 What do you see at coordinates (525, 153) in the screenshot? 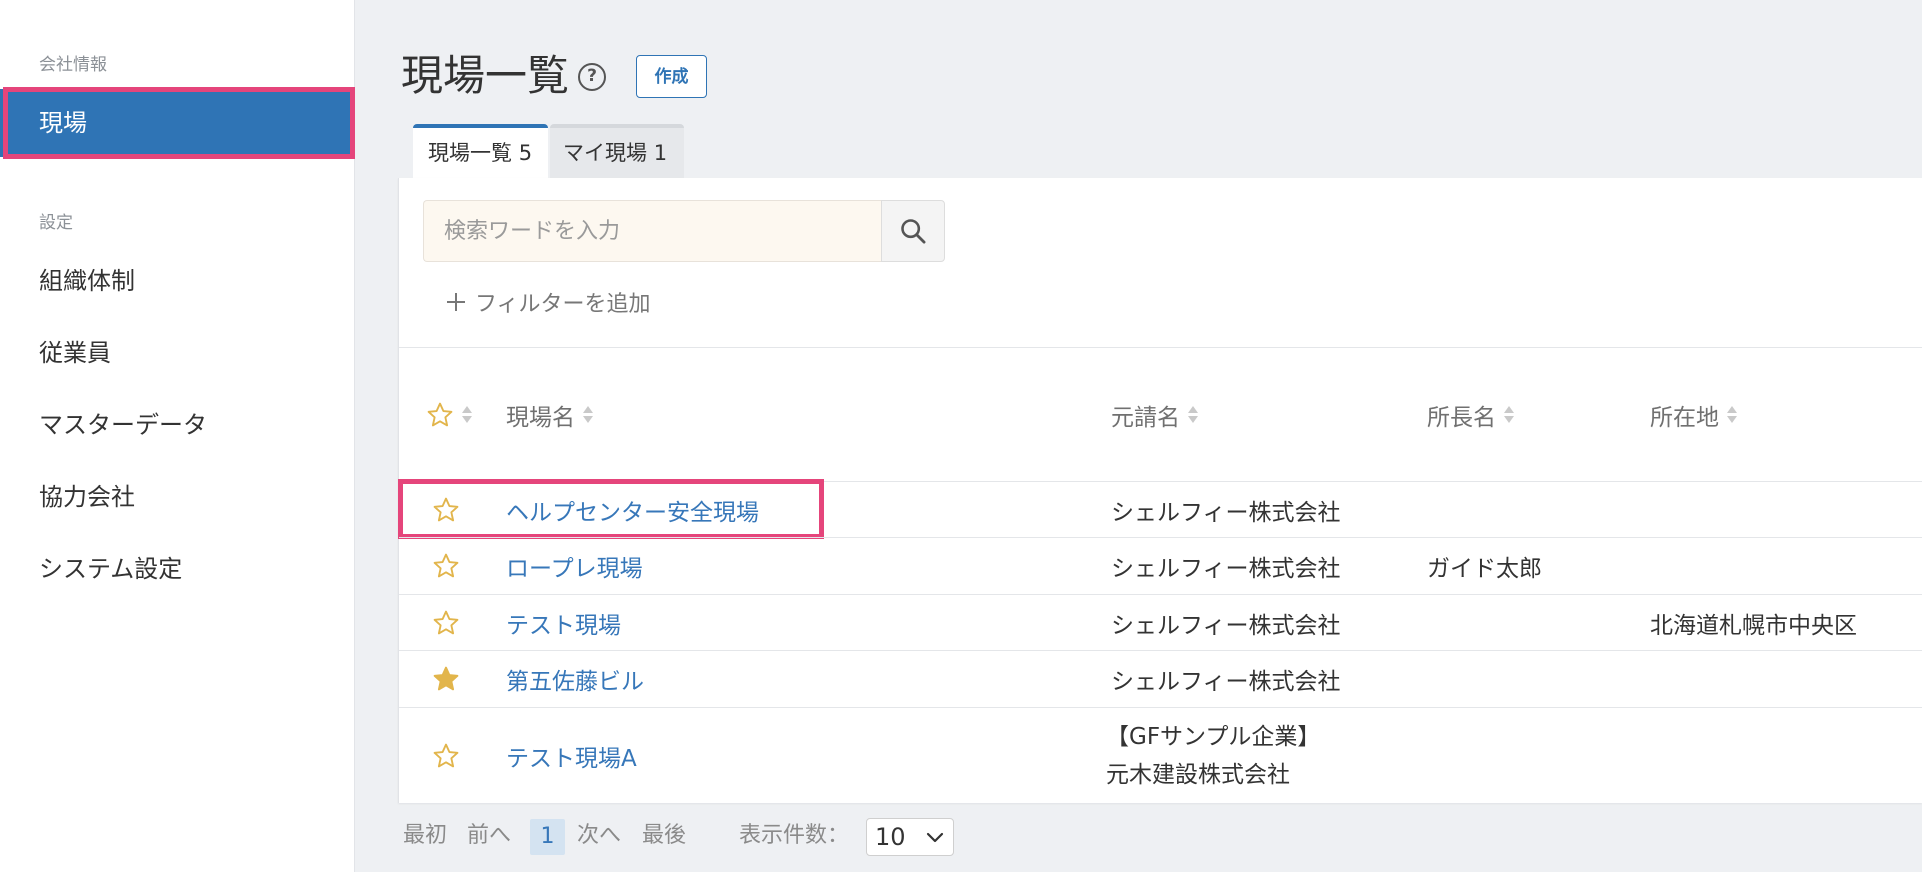
I see `tab-count: 5` at bounding box center [525, 153].